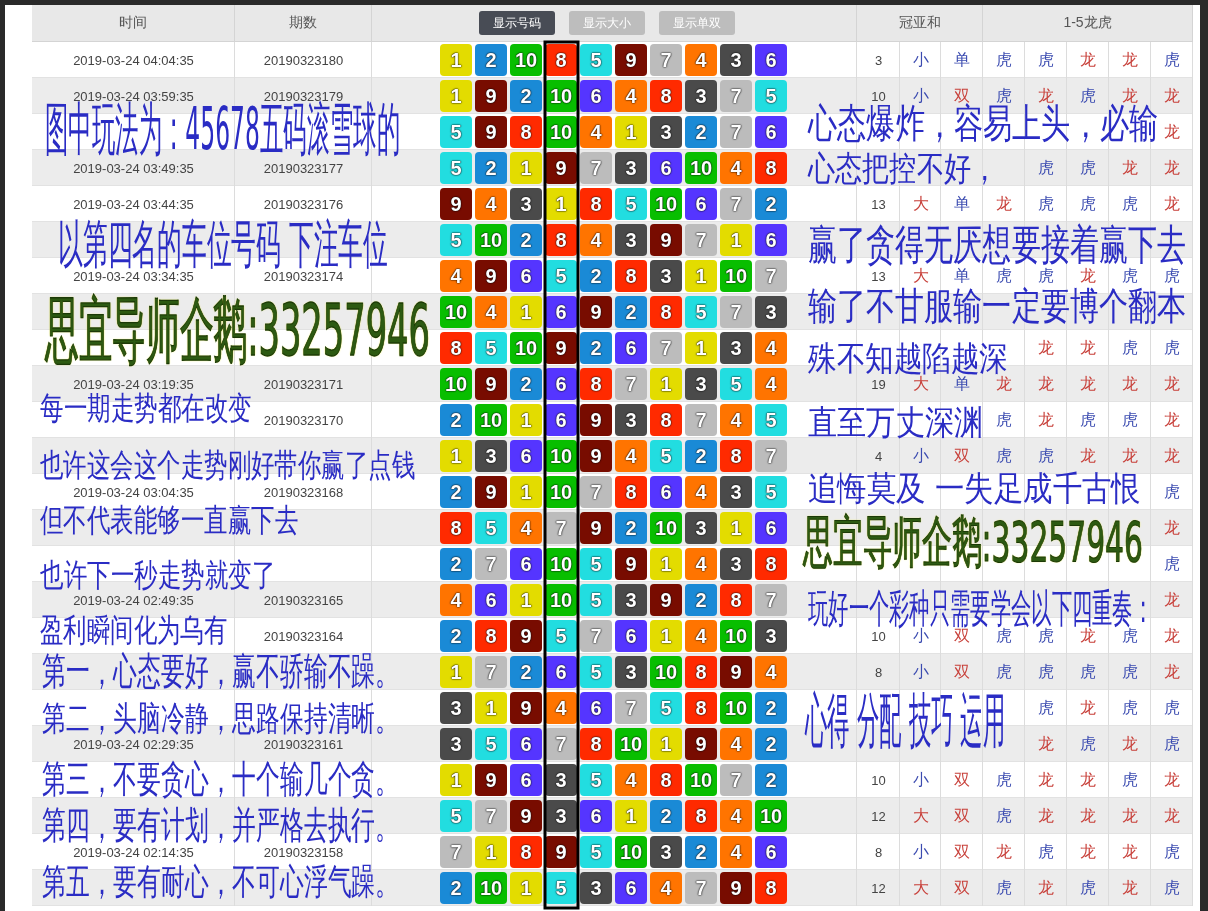 This screenshot has width=1208, height=911. What do you see at coordinates (237, 331) in the screenshot?
I see `contact-overlay-text: 思宜导师企鹅:33257946` at bounding box center [237, 331].